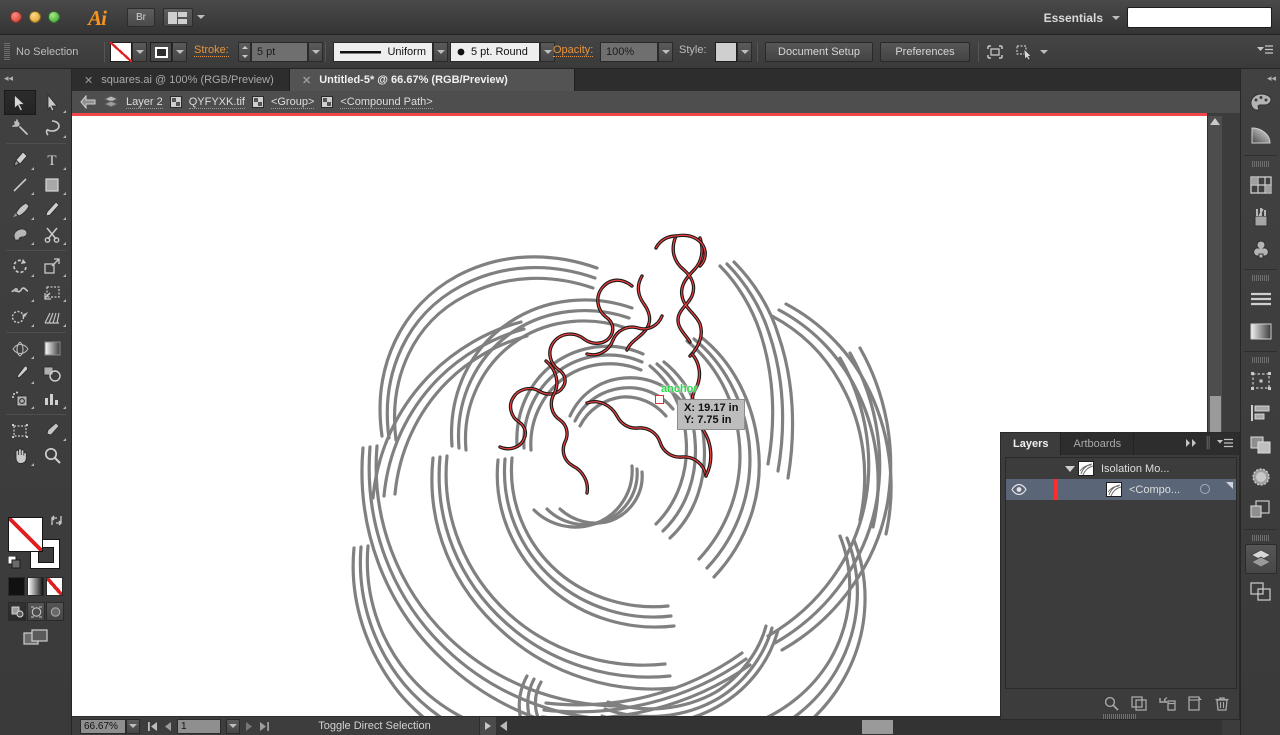 This screenshot has height=735, width=1280. I want to click on artboards-panel-icon, so click(1261, 591).